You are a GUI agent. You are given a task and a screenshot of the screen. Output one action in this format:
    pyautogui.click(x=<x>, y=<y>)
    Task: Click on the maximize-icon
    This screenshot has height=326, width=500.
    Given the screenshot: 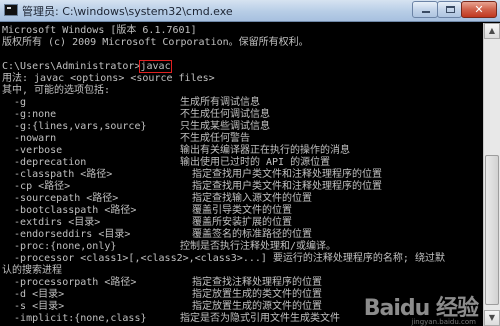 What is the action you would take?
    pyautogui.click(x=450, y=9)
    